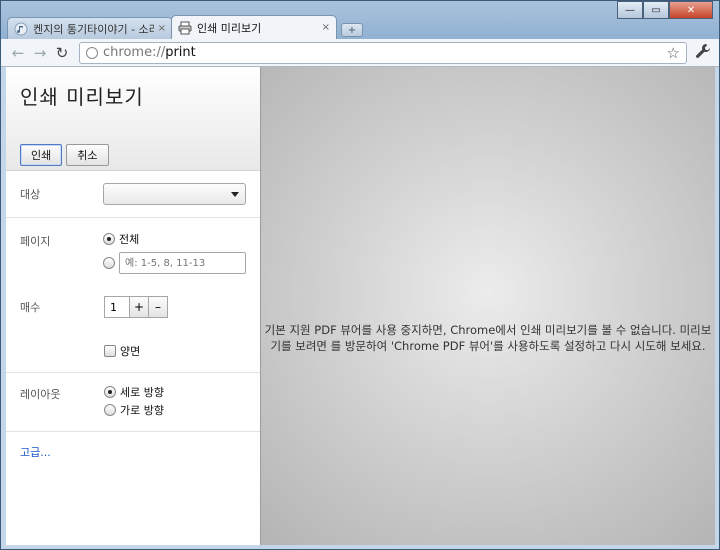  Describe the element at coordinates (40, 53) in the screenshot. I see `forward-button: →` at that location.